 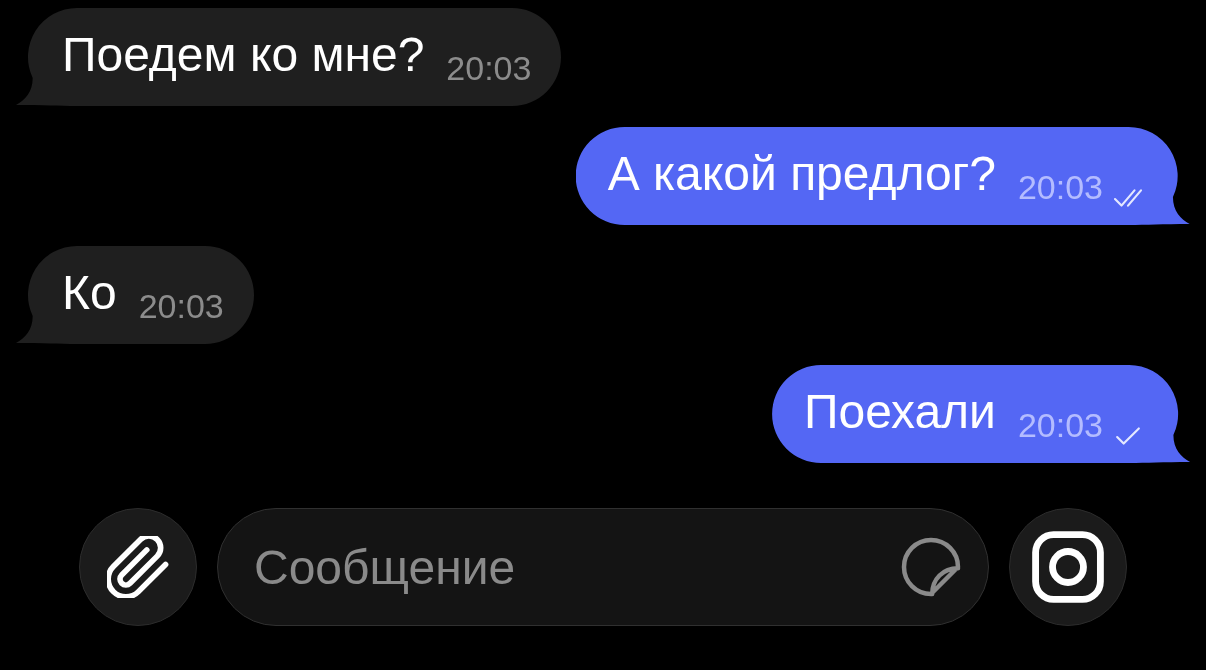 What do you see at coordinates (1068, 567) in the screenshot?
I see `camera-icon` at bounding box center [1068, 567].